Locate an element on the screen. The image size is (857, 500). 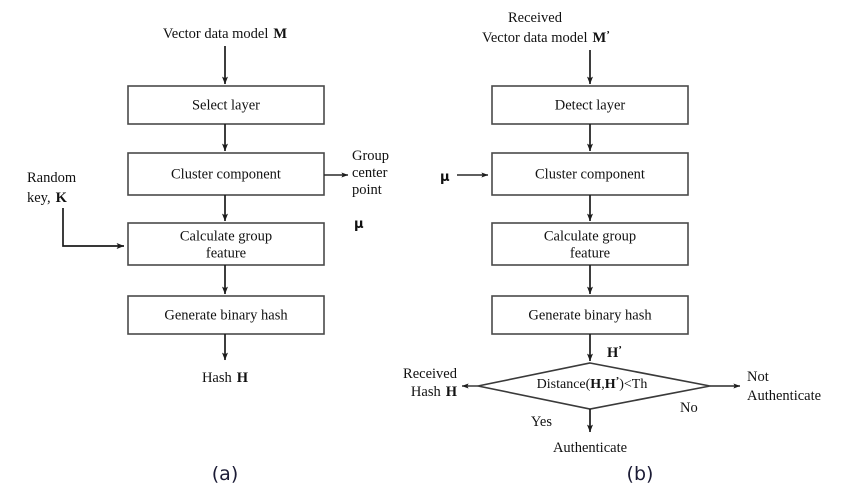
label-mu-symbol-a: μ is located at coordinates (359, 224).